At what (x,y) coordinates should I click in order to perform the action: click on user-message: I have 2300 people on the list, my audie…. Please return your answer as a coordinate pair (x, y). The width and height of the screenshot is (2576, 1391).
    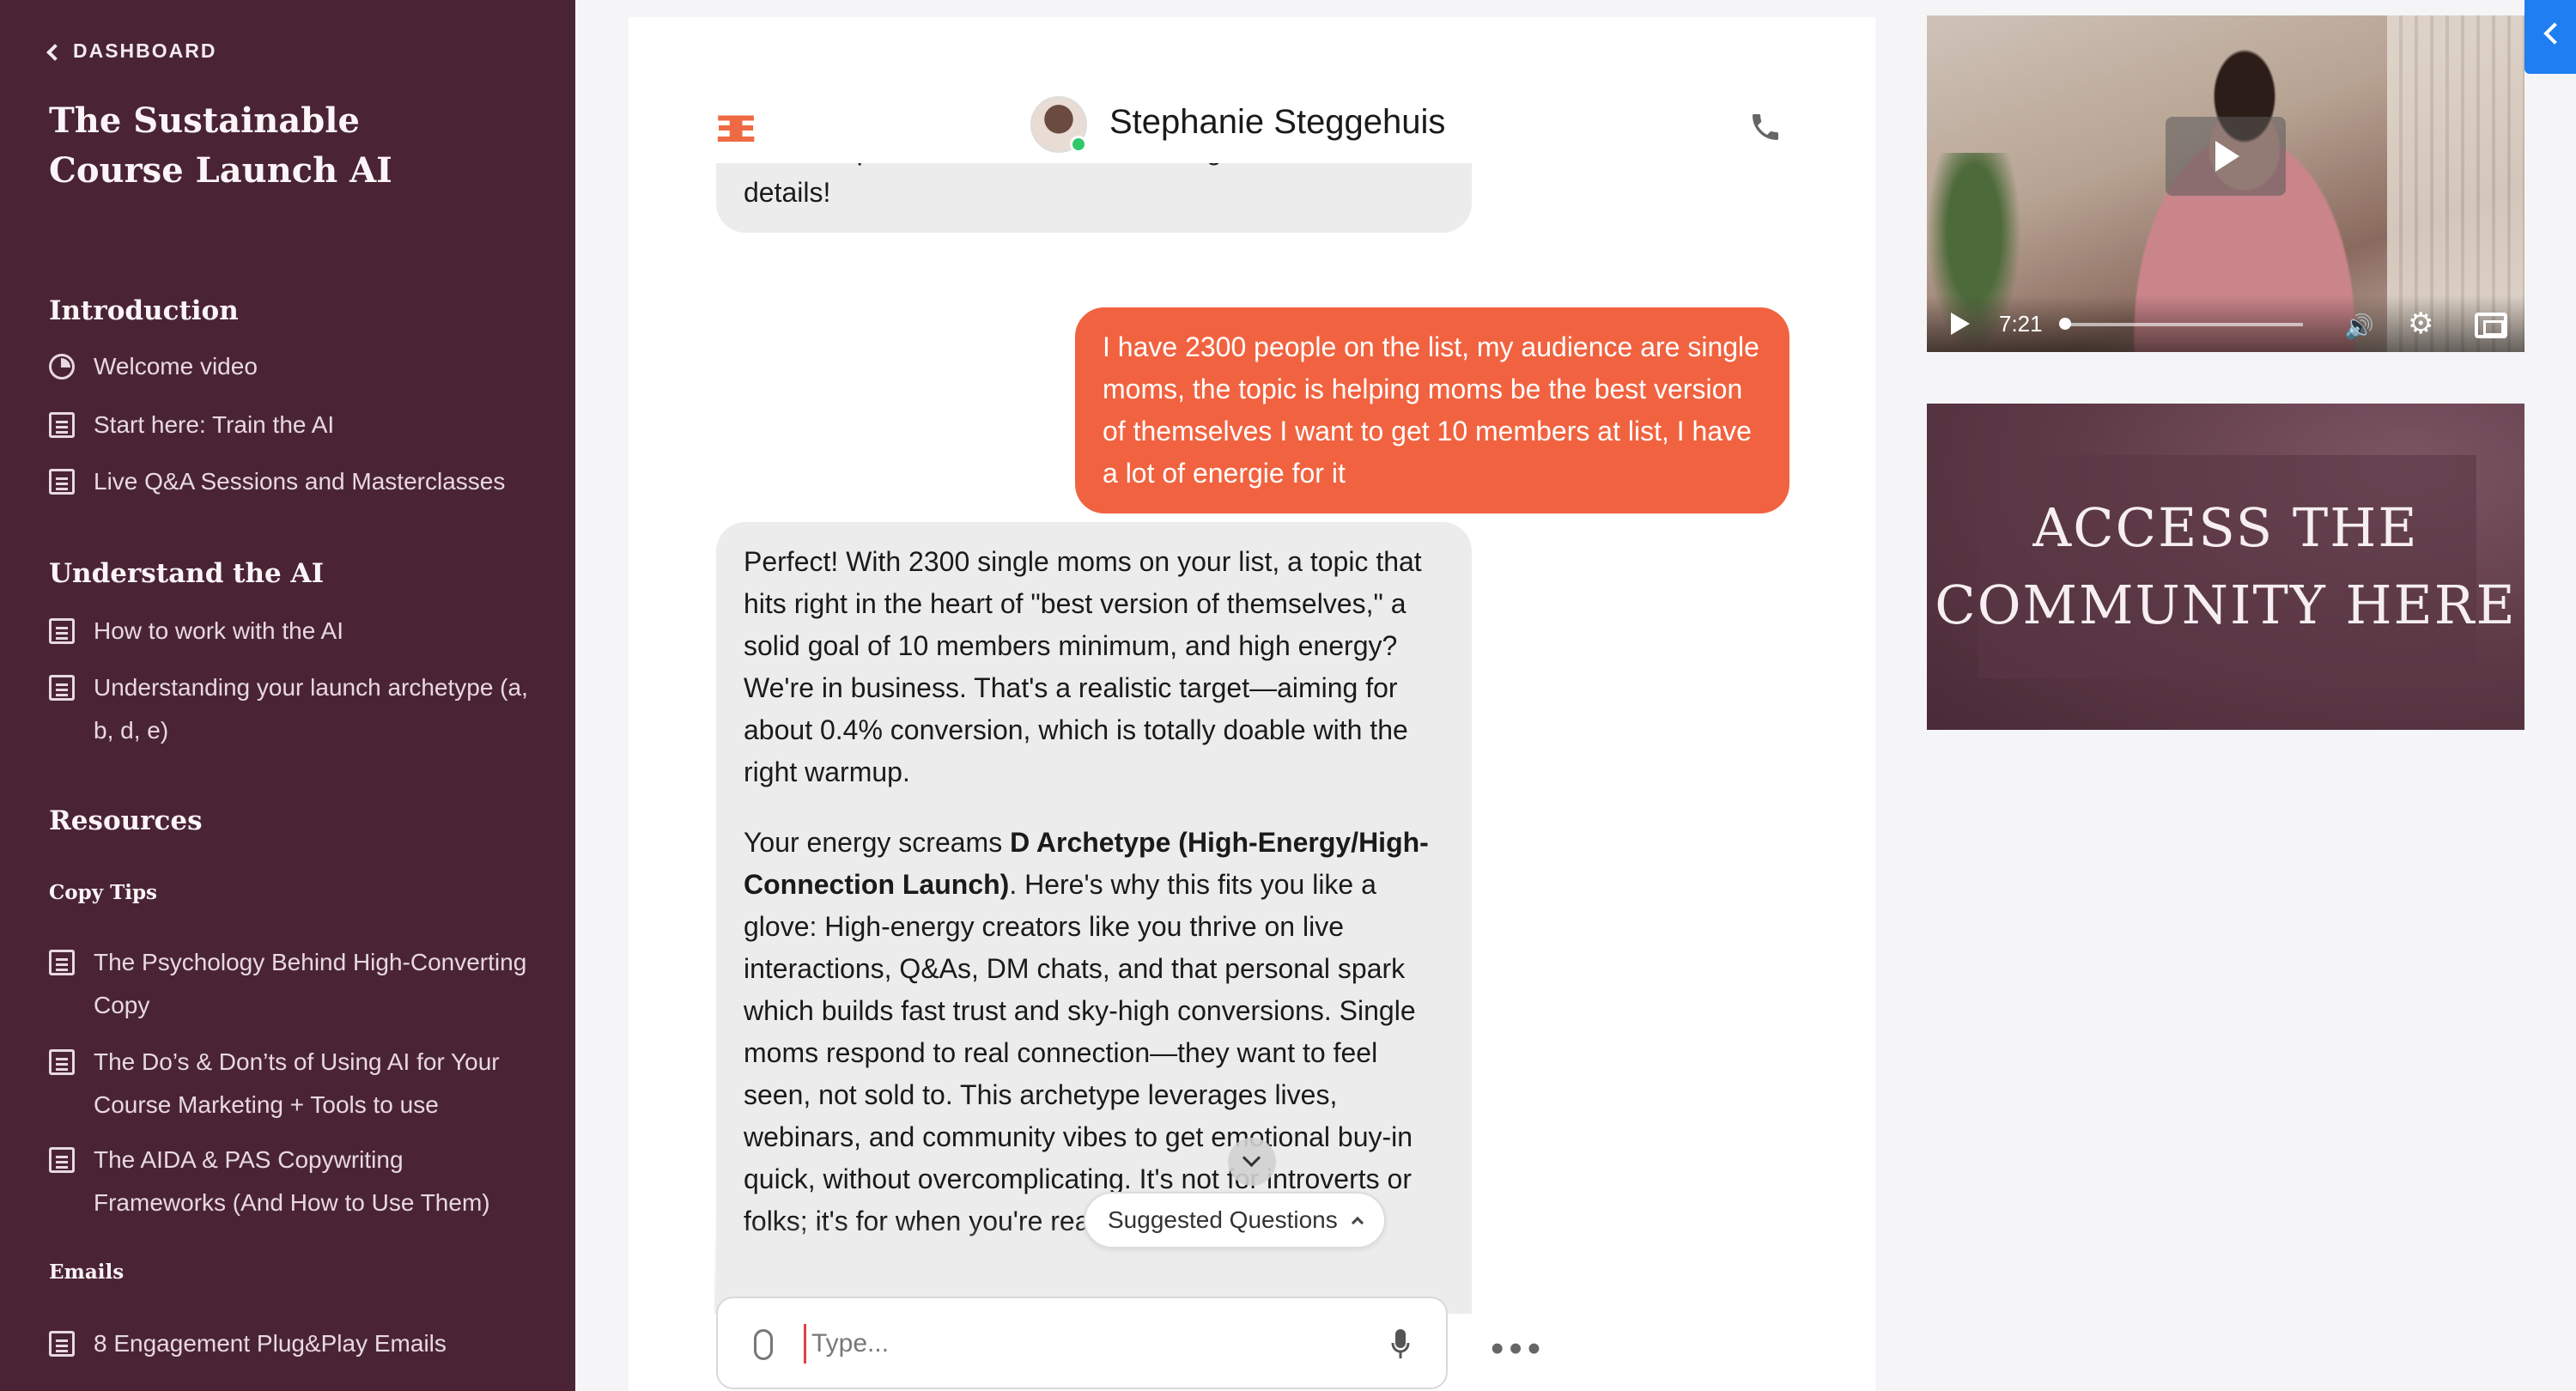
    Looking at the image, I should click on (1432, 410).